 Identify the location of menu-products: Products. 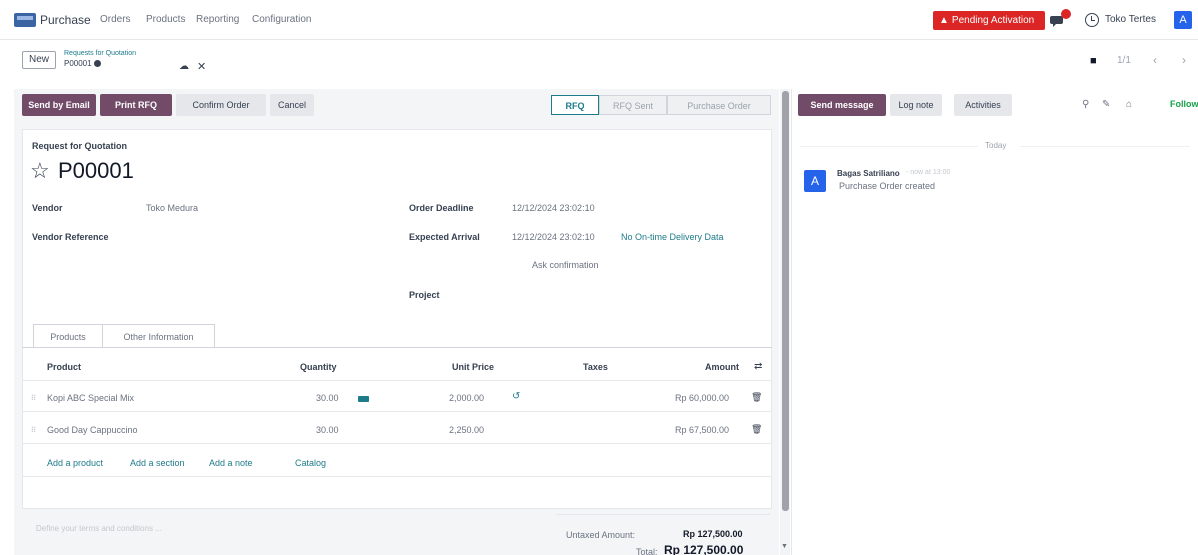
(165, 19).